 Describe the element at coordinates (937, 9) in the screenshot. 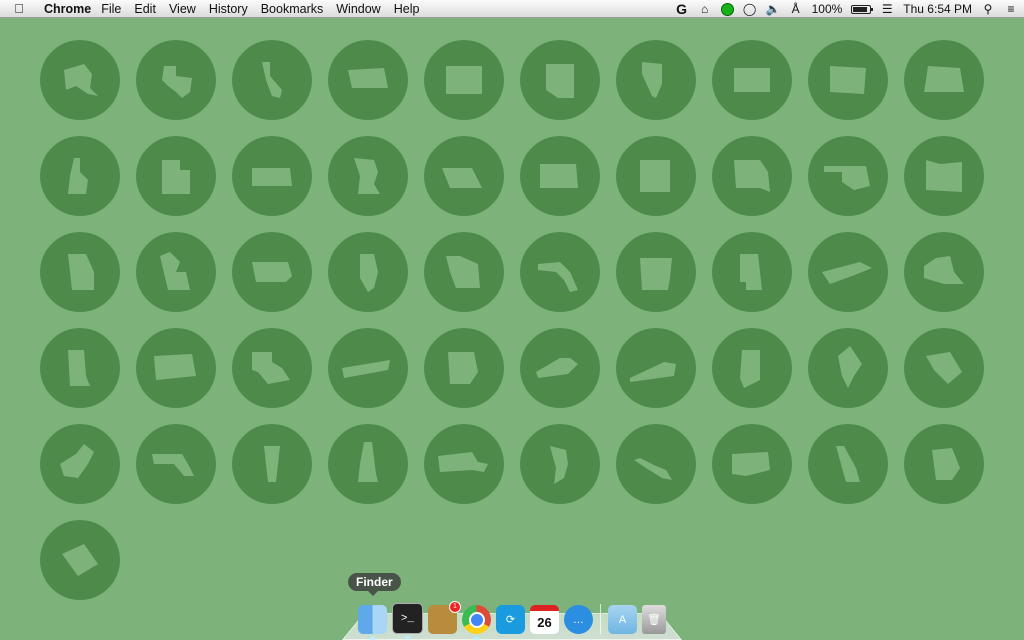

I see `clock: Thu 6:54 PM` at that location.